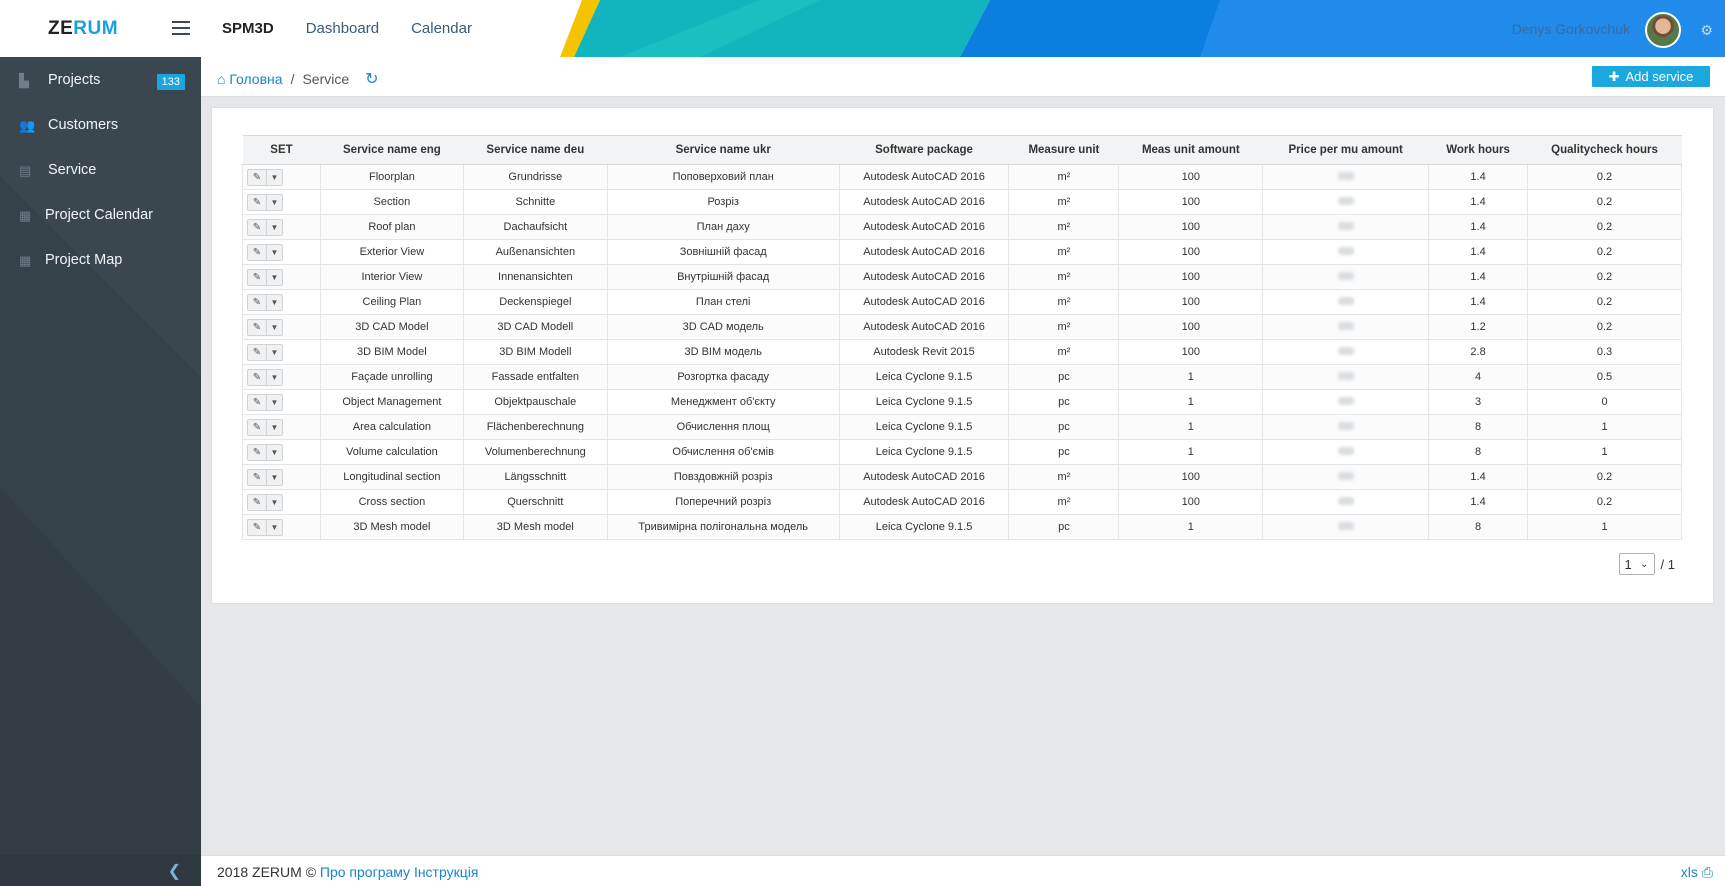  Describe the element at coordinates (1063, 150) in the screenshot. I see `col-measure-unit: Measure unit` at that location.